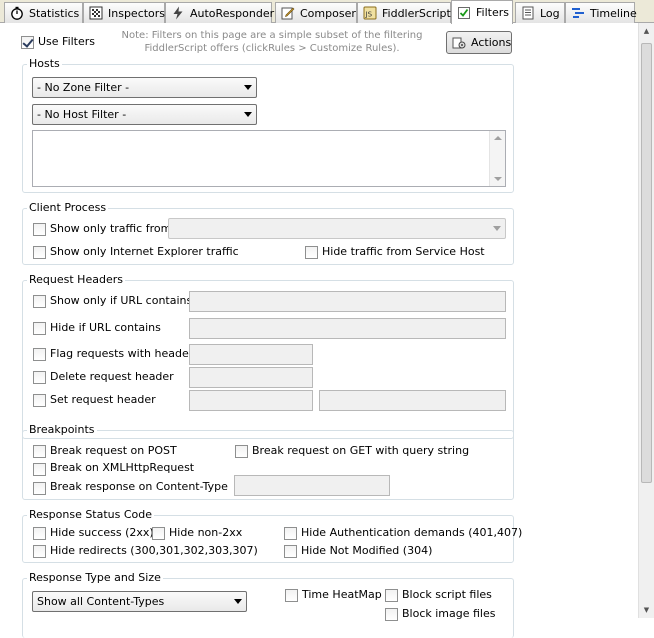 The image size is (654, 638). What do you see at coordinates (328, 13) in the screenshot?
I see `tab-label: Composer` at bounding box center [328, 13].